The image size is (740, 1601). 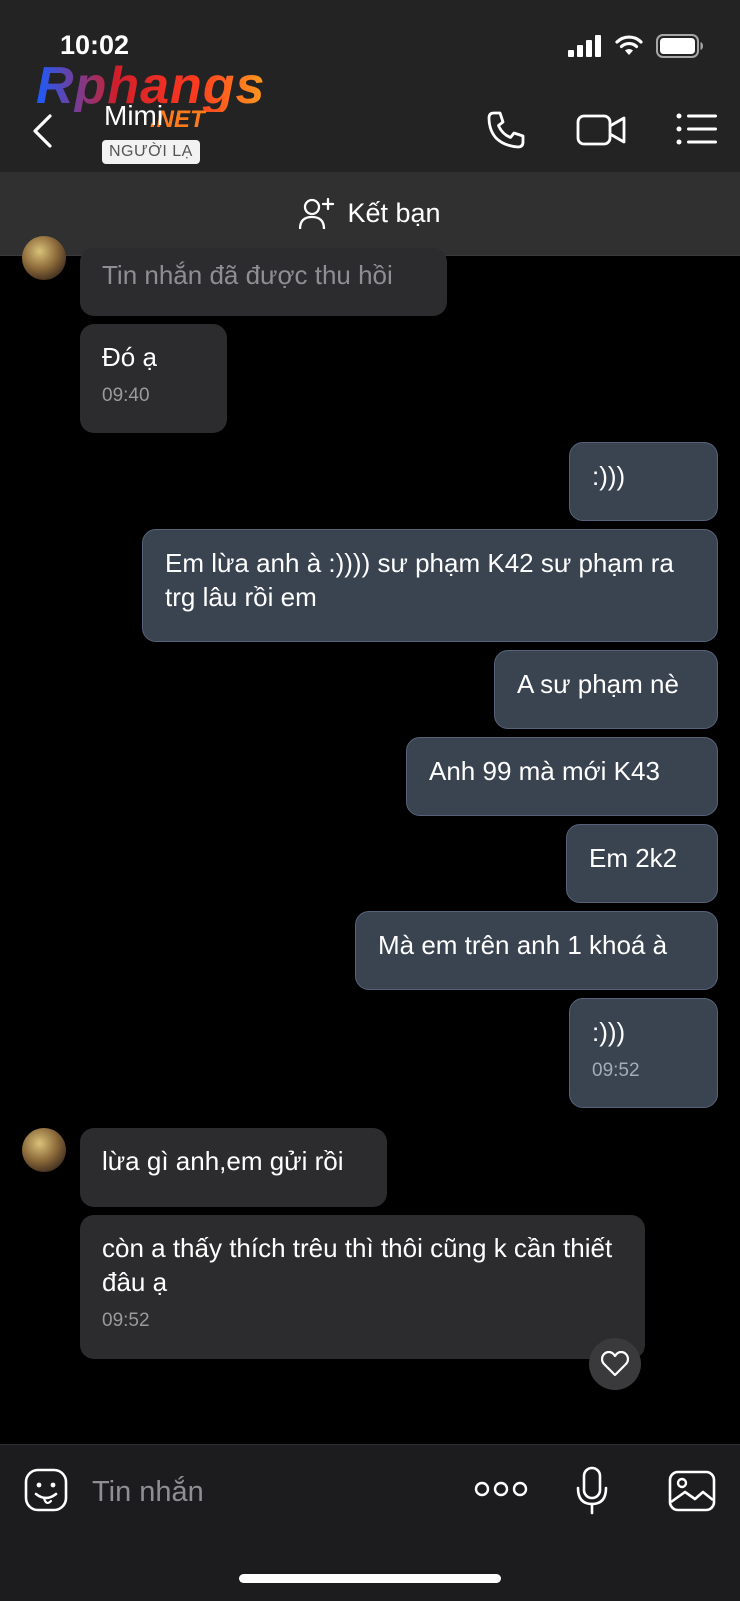 I want to click on heart-icon, so click(x=615, y=1364).